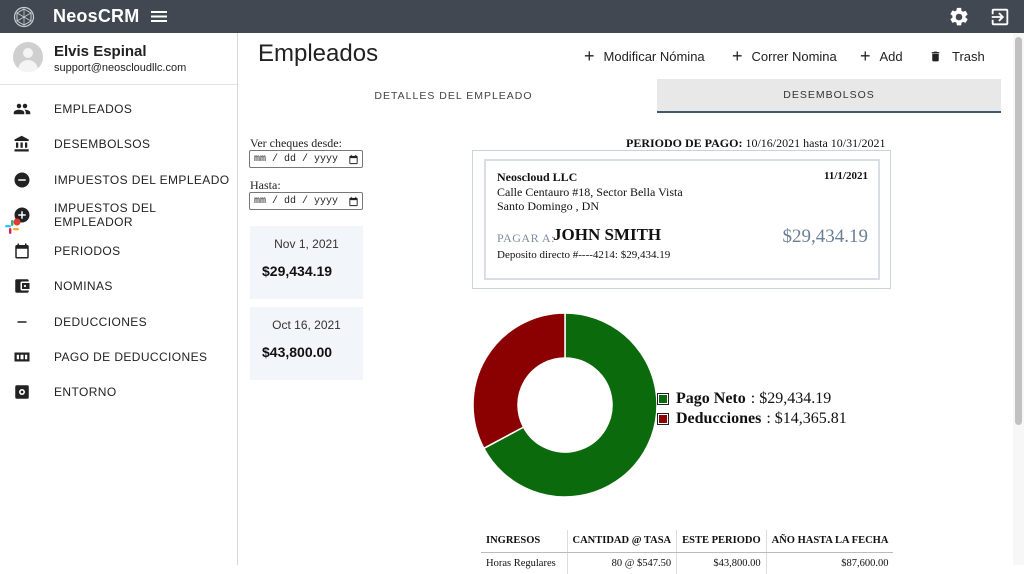 The height and width of the screenshot is (574, 1024). Describe the element at coordinates (83, 285) in the screenshot. I see `sidebar-item-label: NOMINAS` at that location.